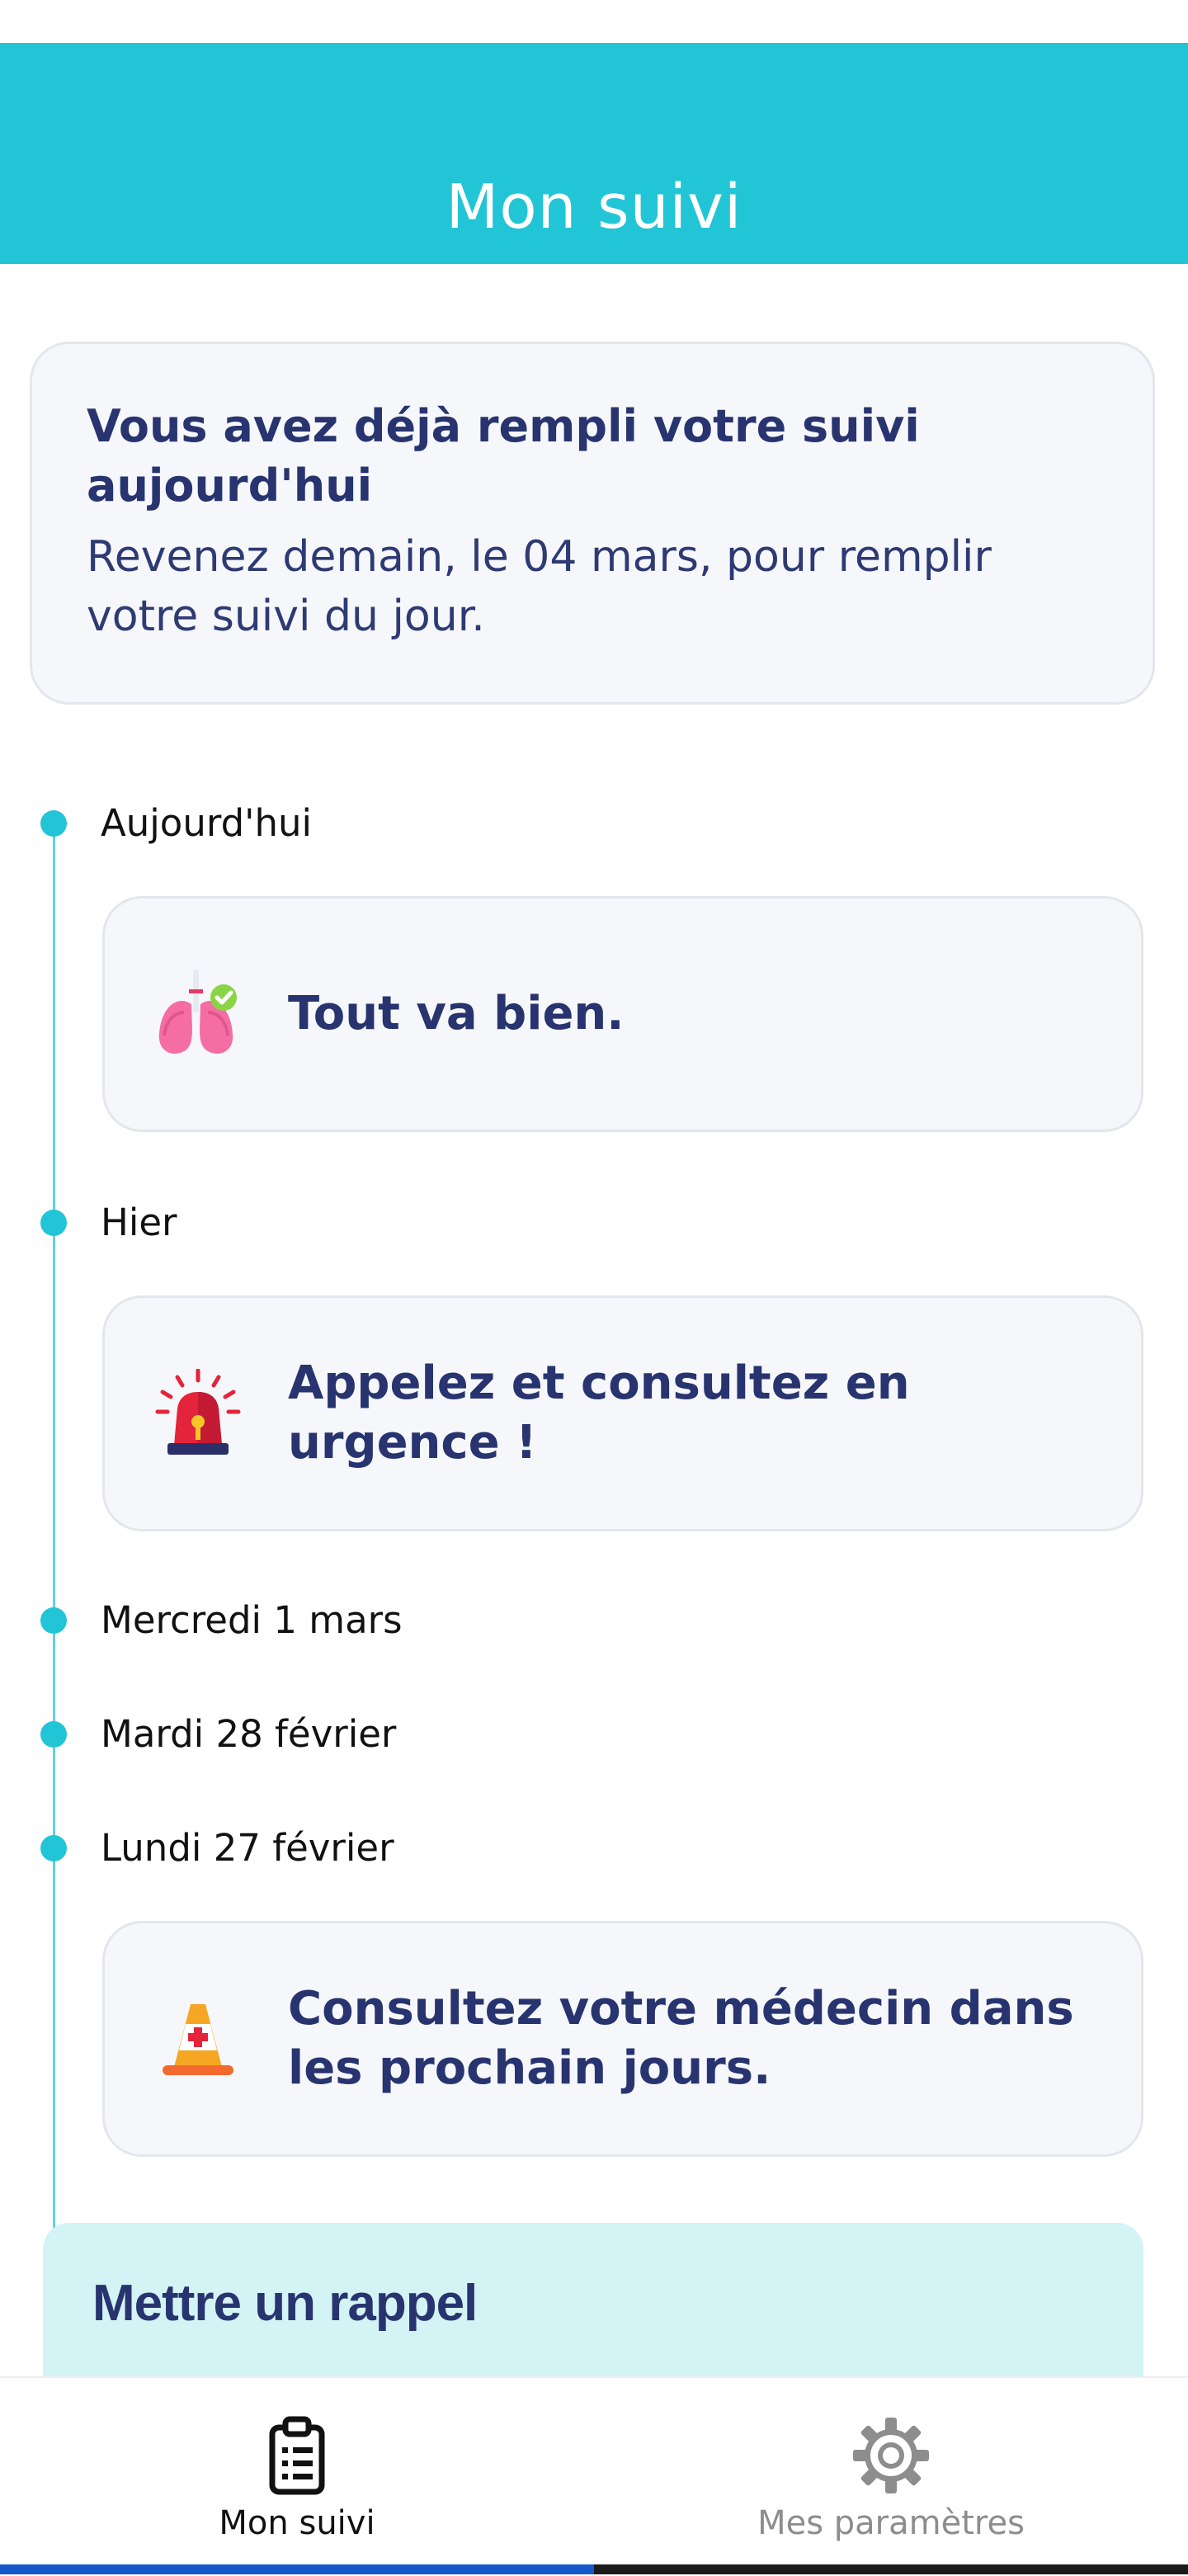 The width and height of the screenshot is (1188, 2576). What do you see at coordinates (891, 2455) in the screenshot?
I see `gear-icon` at bounding box center [891, 2455].